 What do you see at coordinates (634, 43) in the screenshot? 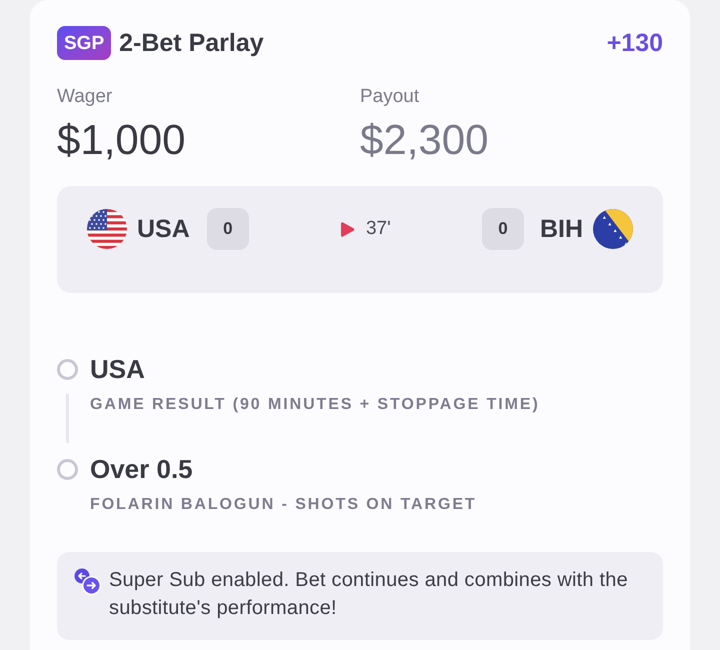
I see `odds-value: +130` at bounding box center [634, 43].